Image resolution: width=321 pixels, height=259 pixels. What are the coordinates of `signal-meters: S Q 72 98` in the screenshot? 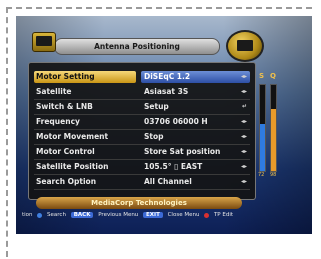 It's located at (268, 127).